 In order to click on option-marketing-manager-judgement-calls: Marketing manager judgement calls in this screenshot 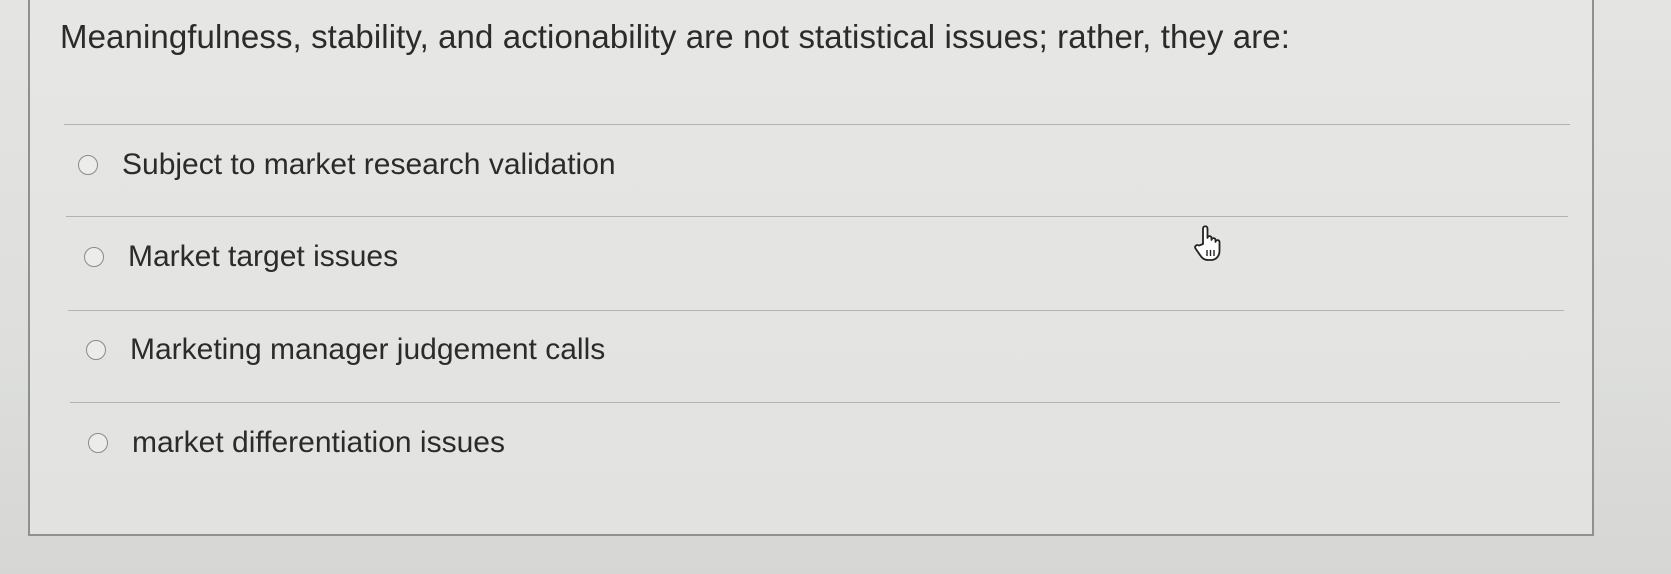, I will do `click(345, 350)`.